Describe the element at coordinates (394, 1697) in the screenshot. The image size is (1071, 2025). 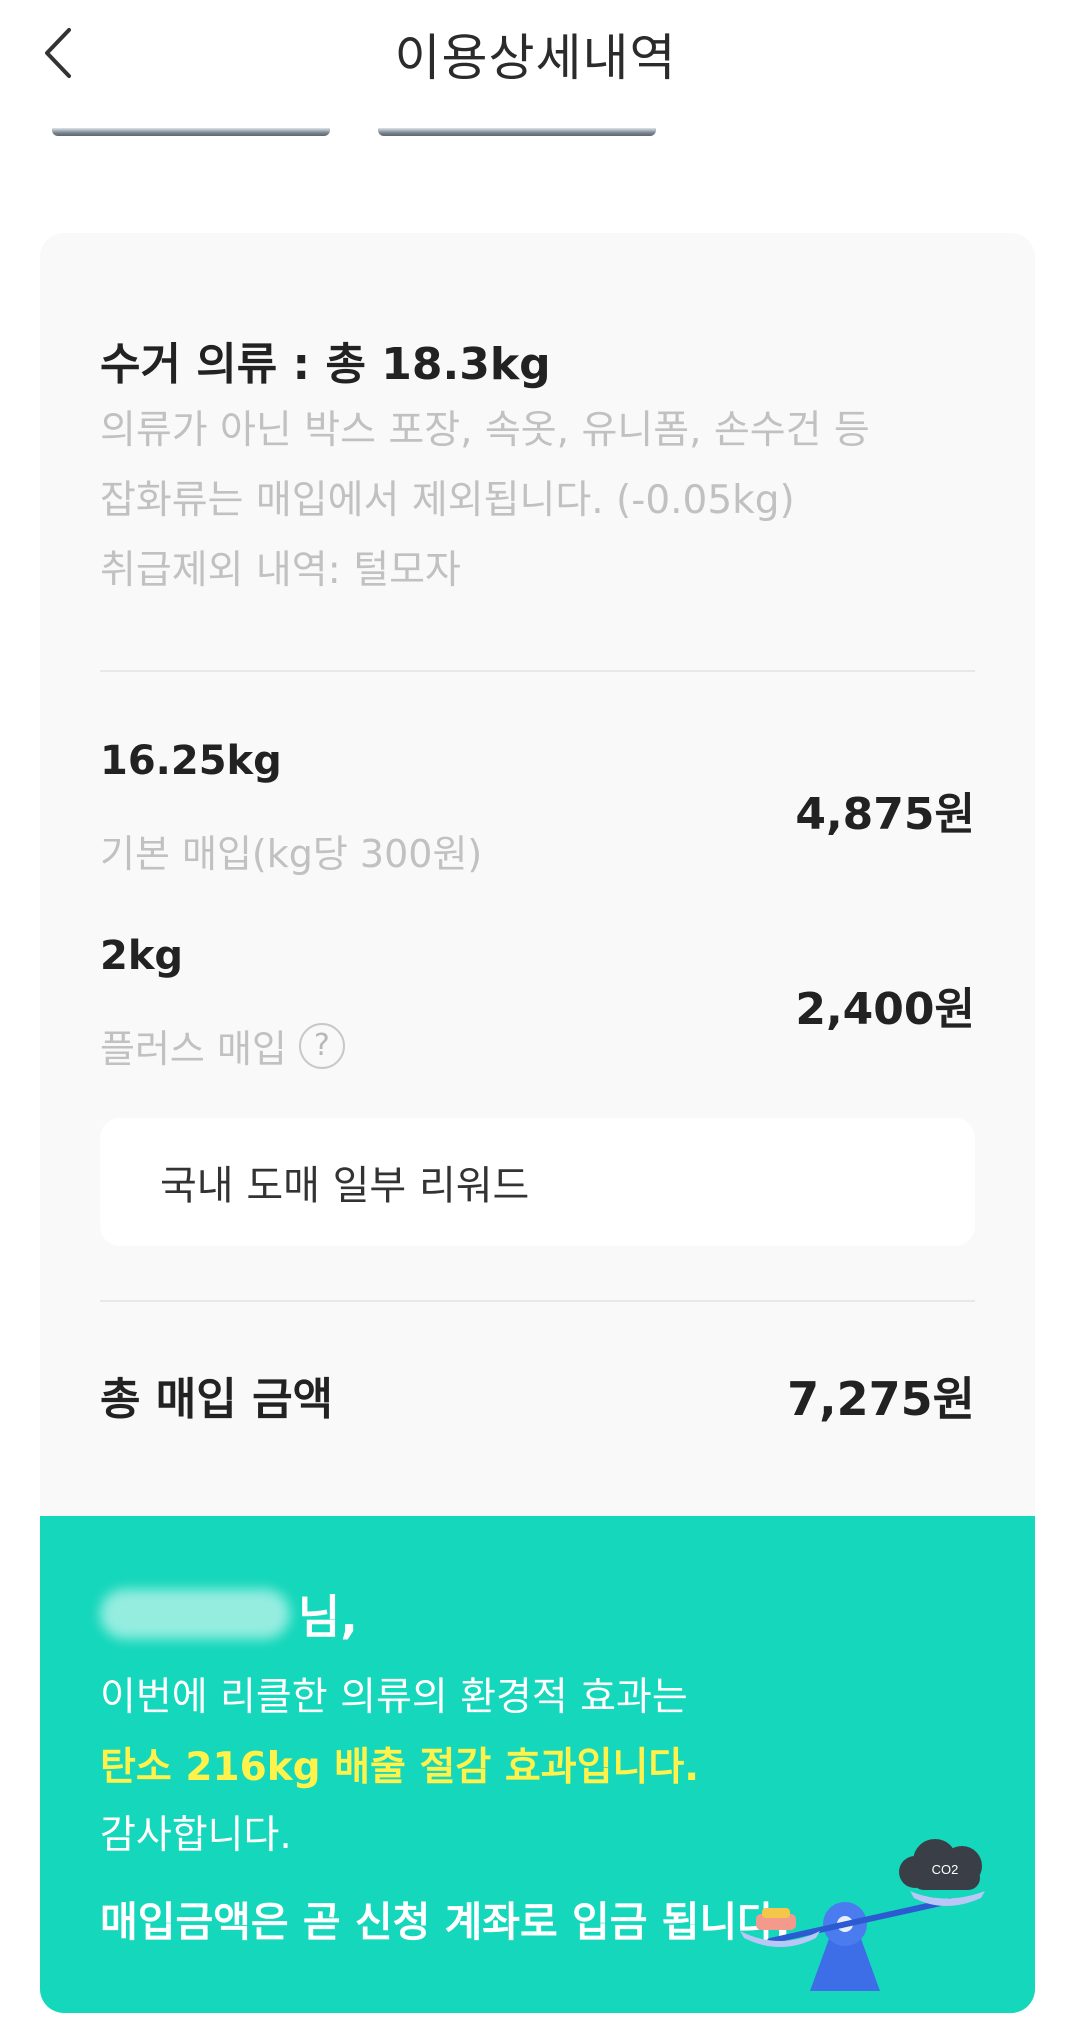
I see `impact-intro-text: 이번에 리클한 의류의 환경적 효과는` at that location.